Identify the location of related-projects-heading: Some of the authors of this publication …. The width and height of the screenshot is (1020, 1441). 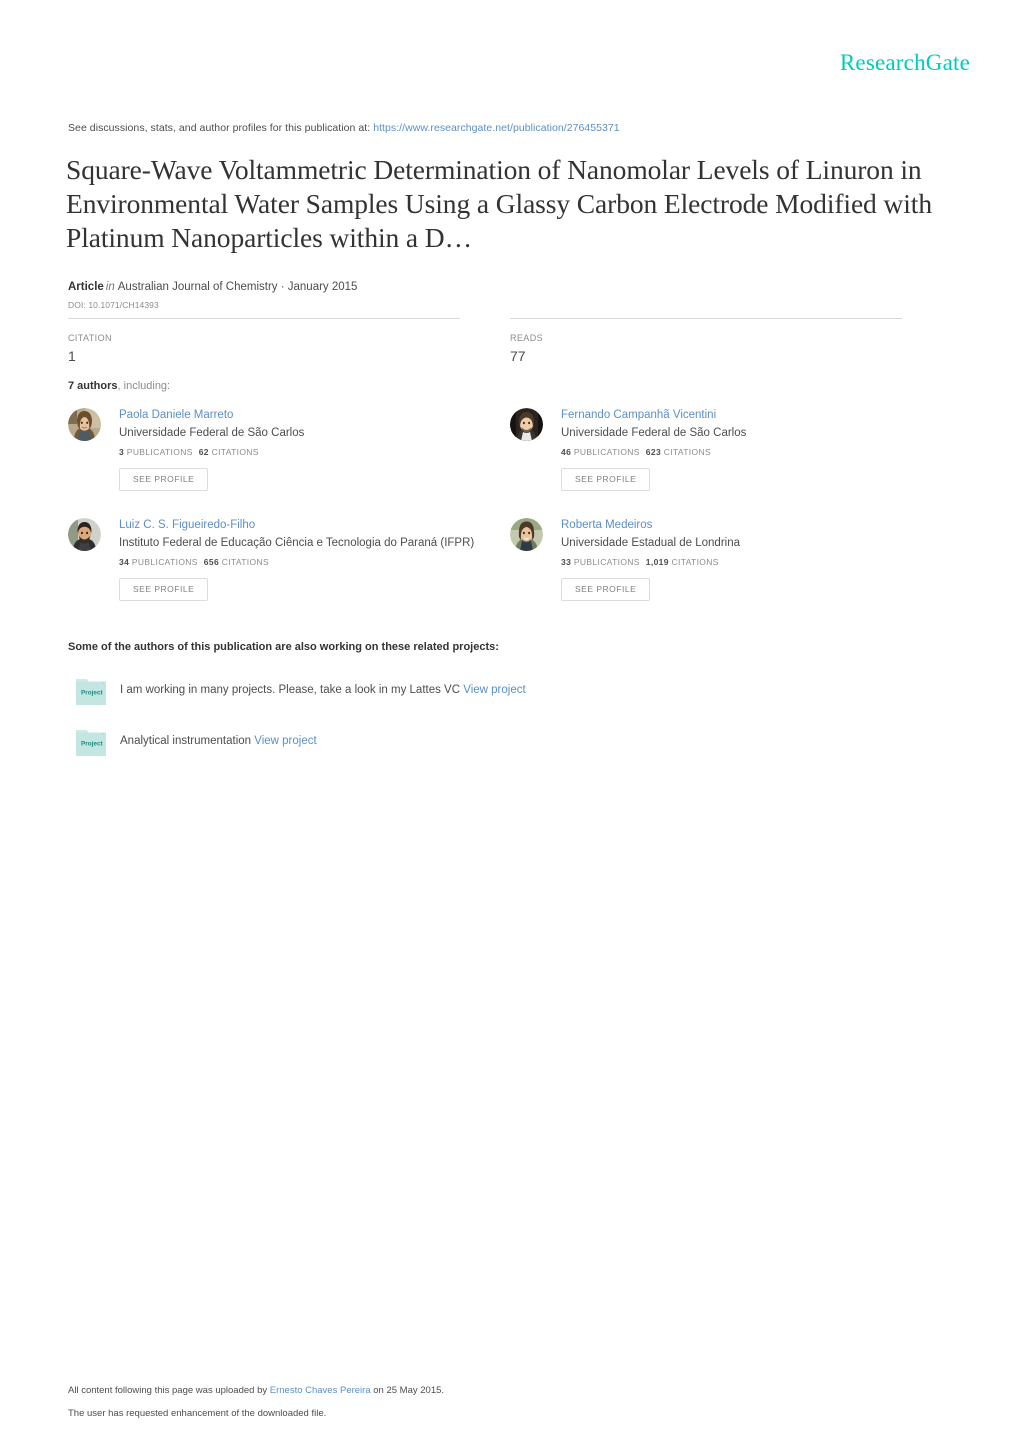
(283, 647).